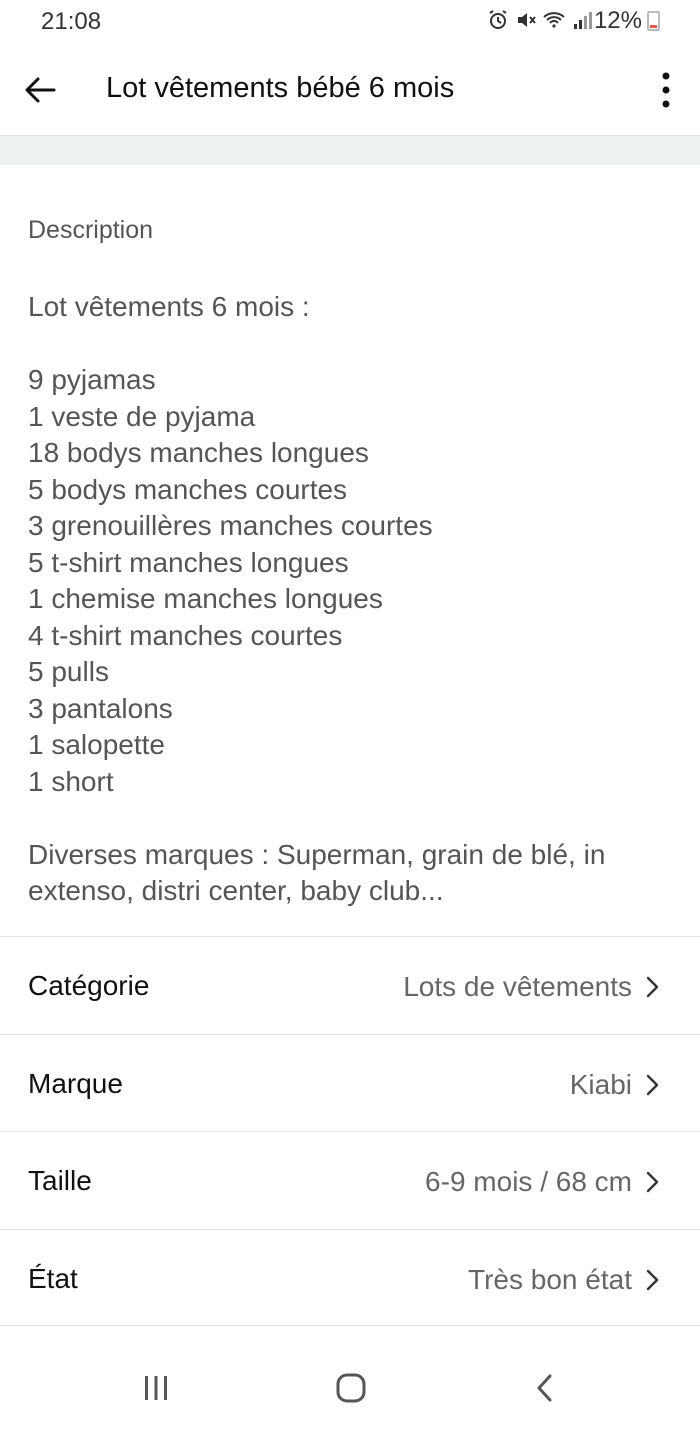  What do you see at coordinates (156, 1388) in the screenshot?
I see `recent-apps-icon` at bounding box center [156, 1388].